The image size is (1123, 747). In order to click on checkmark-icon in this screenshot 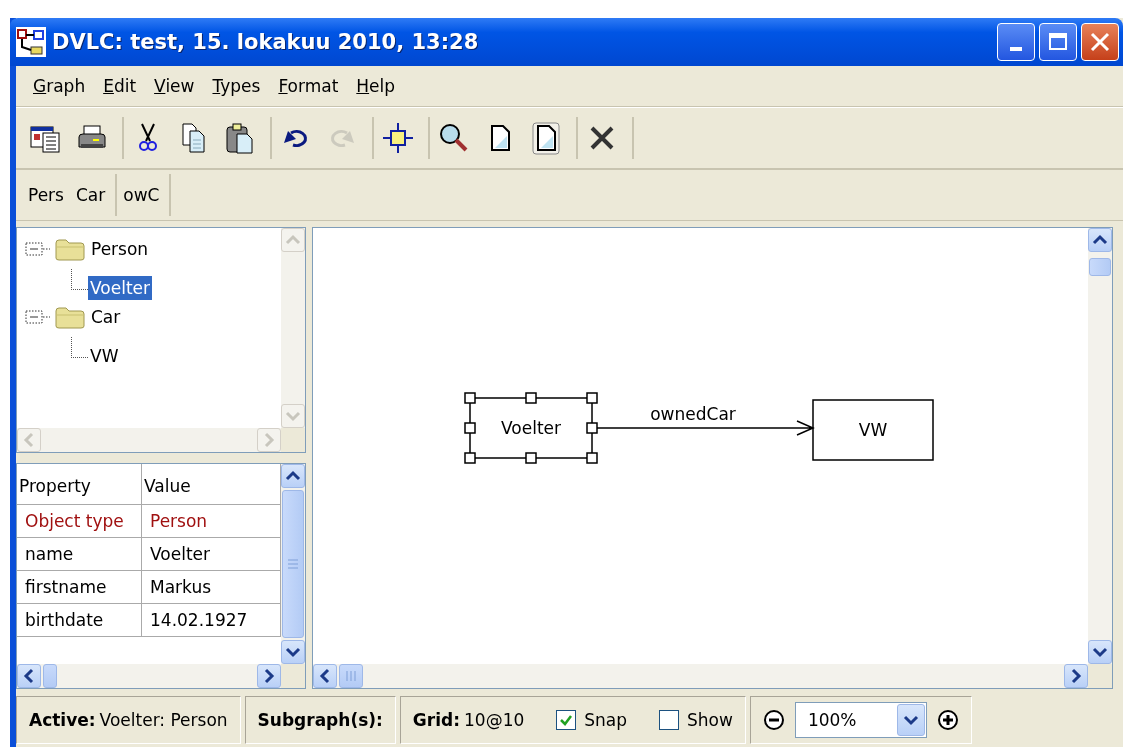, I will do `click(566, 720)`.